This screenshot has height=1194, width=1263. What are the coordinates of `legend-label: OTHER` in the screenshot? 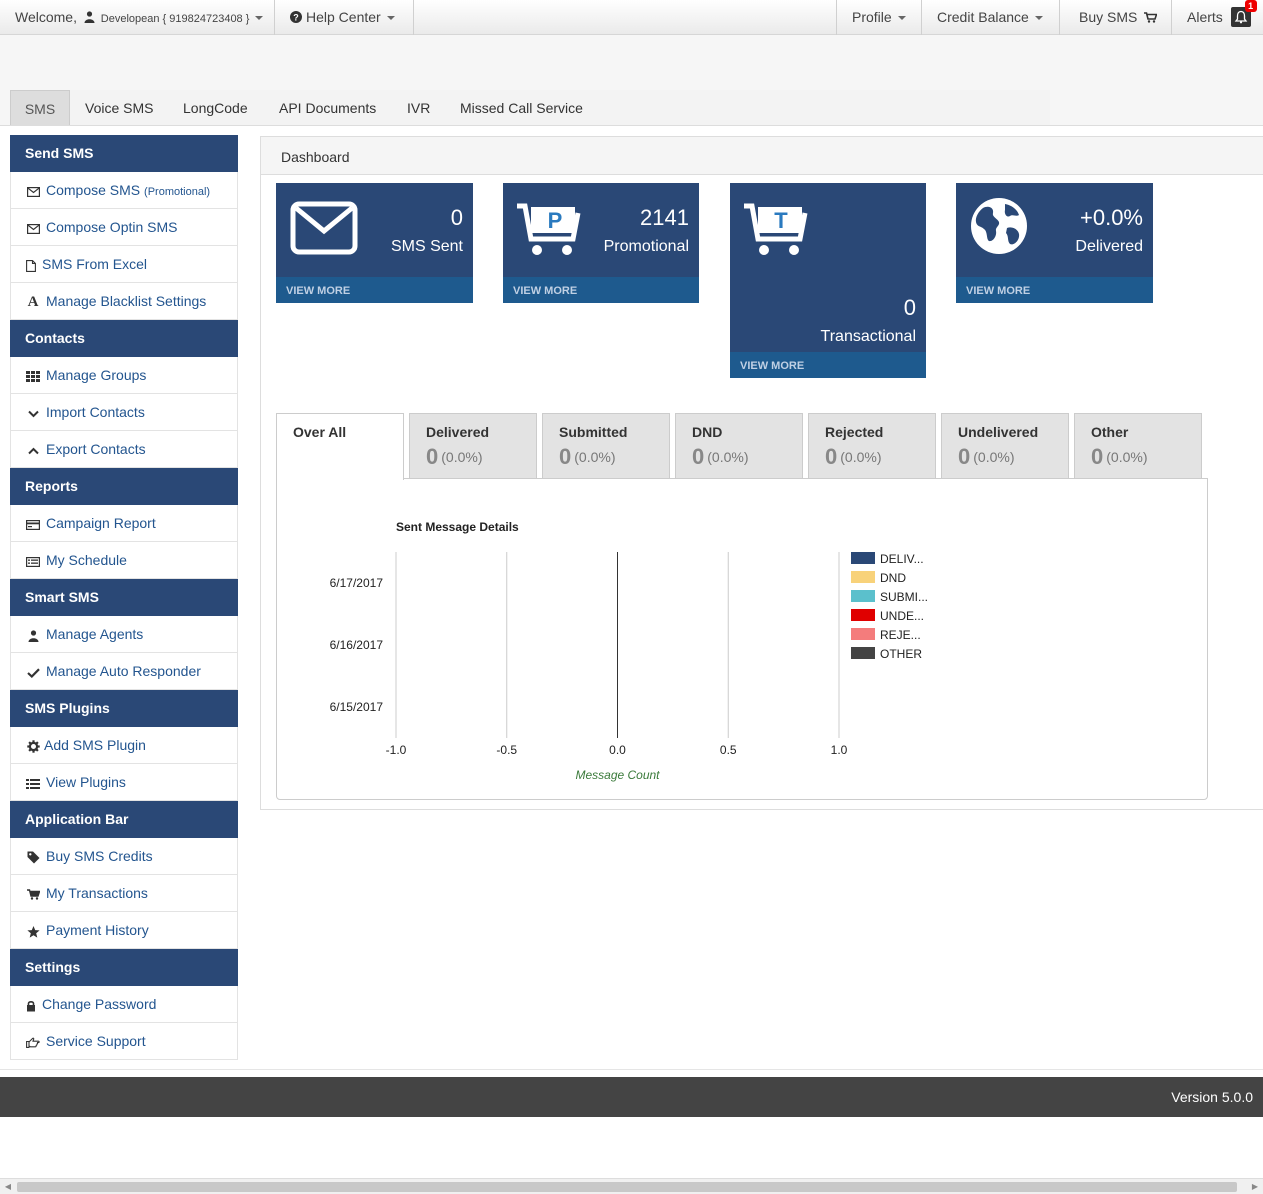 It's located at (901, 654).